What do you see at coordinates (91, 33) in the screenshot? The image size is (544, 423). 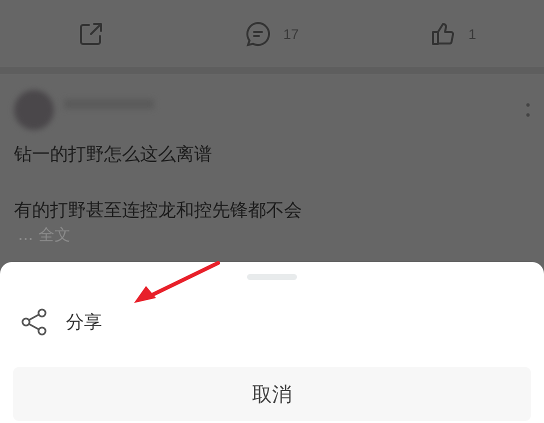 I see `external-link-icon` at bounding box center [91, 33].